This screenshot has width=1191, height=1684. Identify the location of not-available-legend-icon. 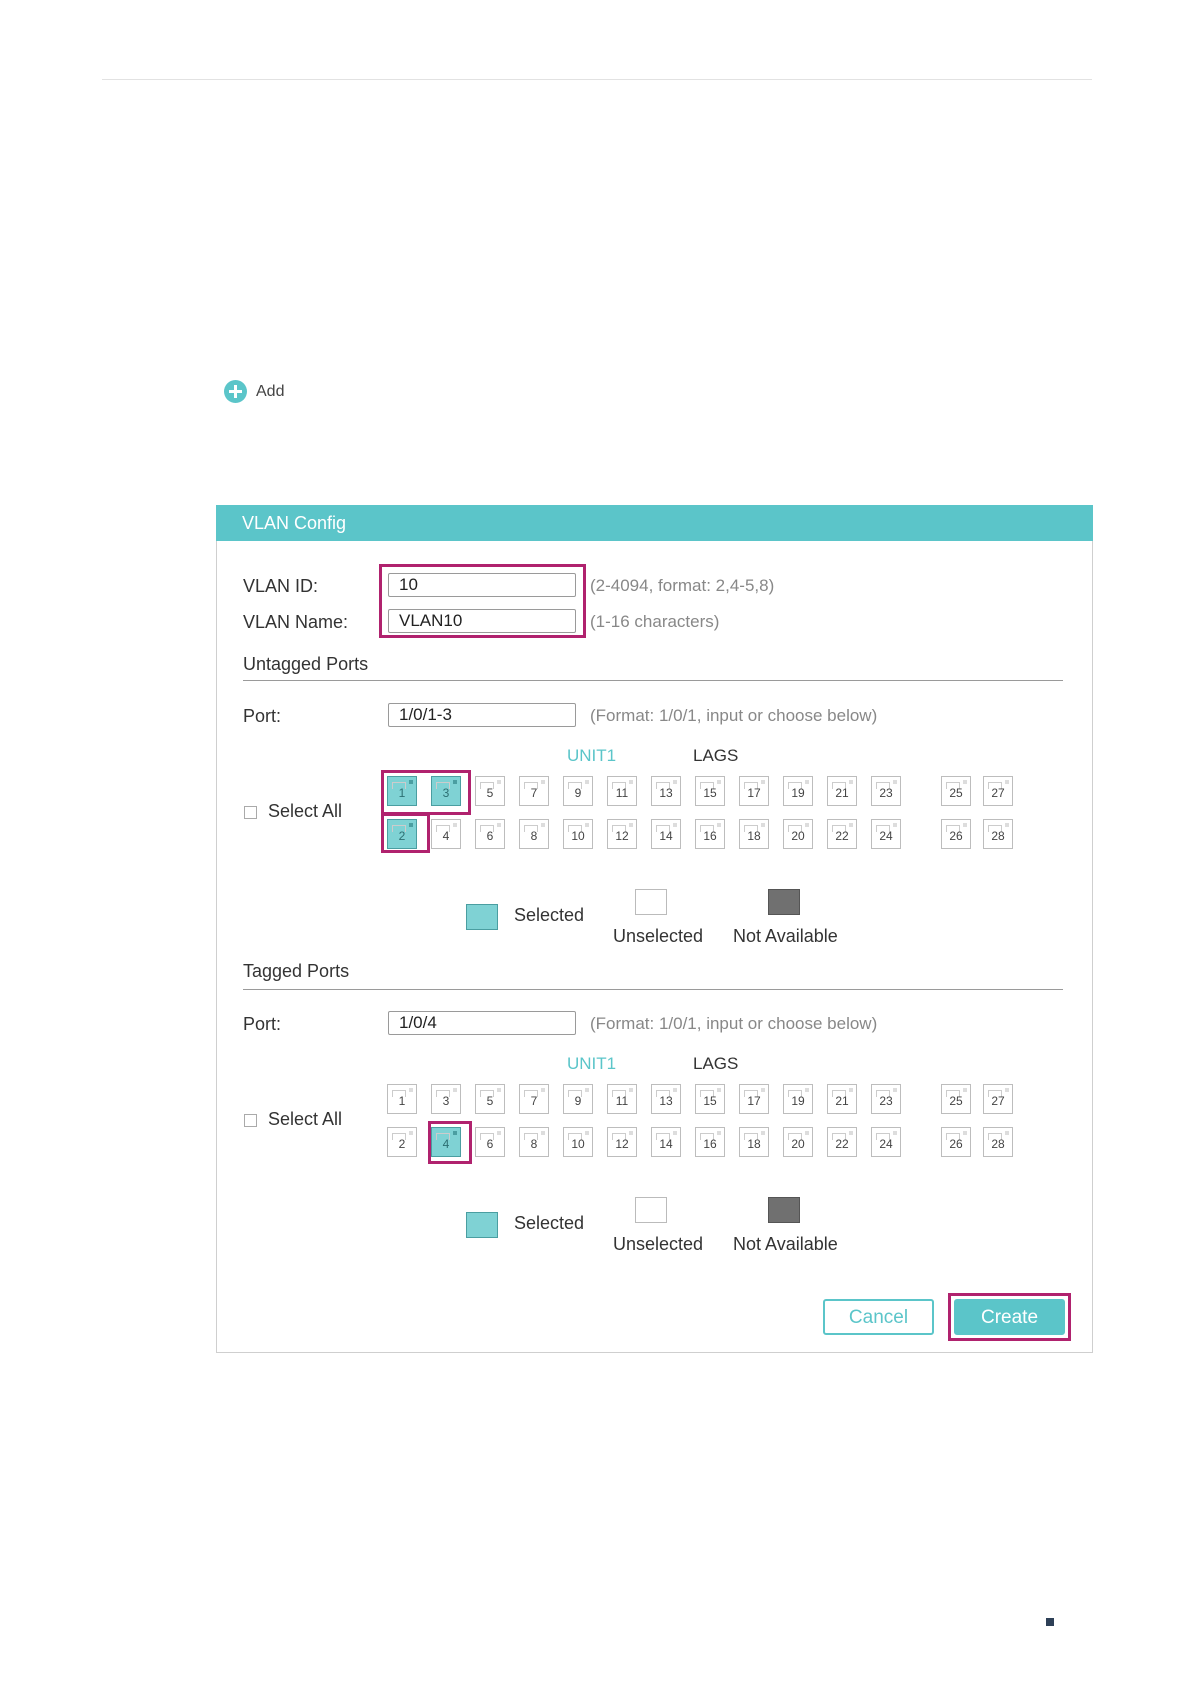
(784, 902).